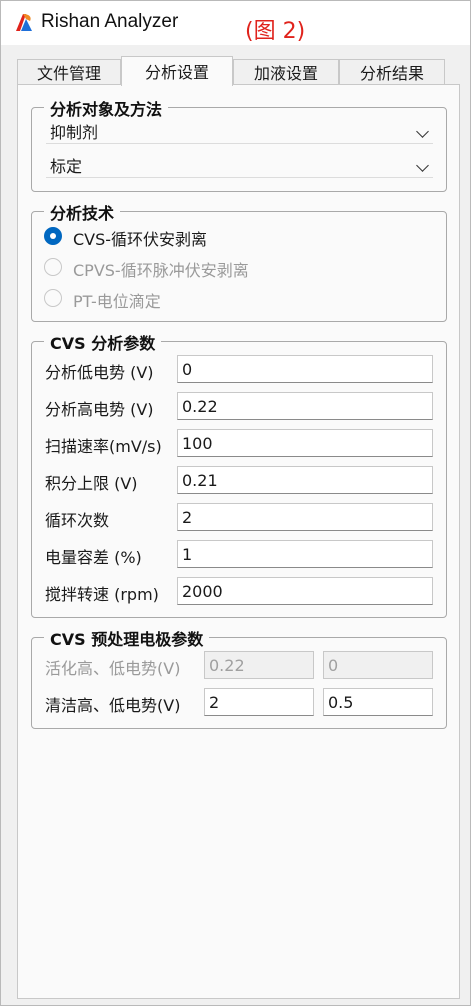 The width and height of the screenshot is (471, 1006). I want to click on integration-limit-input: 0.21, so click(305, 480).